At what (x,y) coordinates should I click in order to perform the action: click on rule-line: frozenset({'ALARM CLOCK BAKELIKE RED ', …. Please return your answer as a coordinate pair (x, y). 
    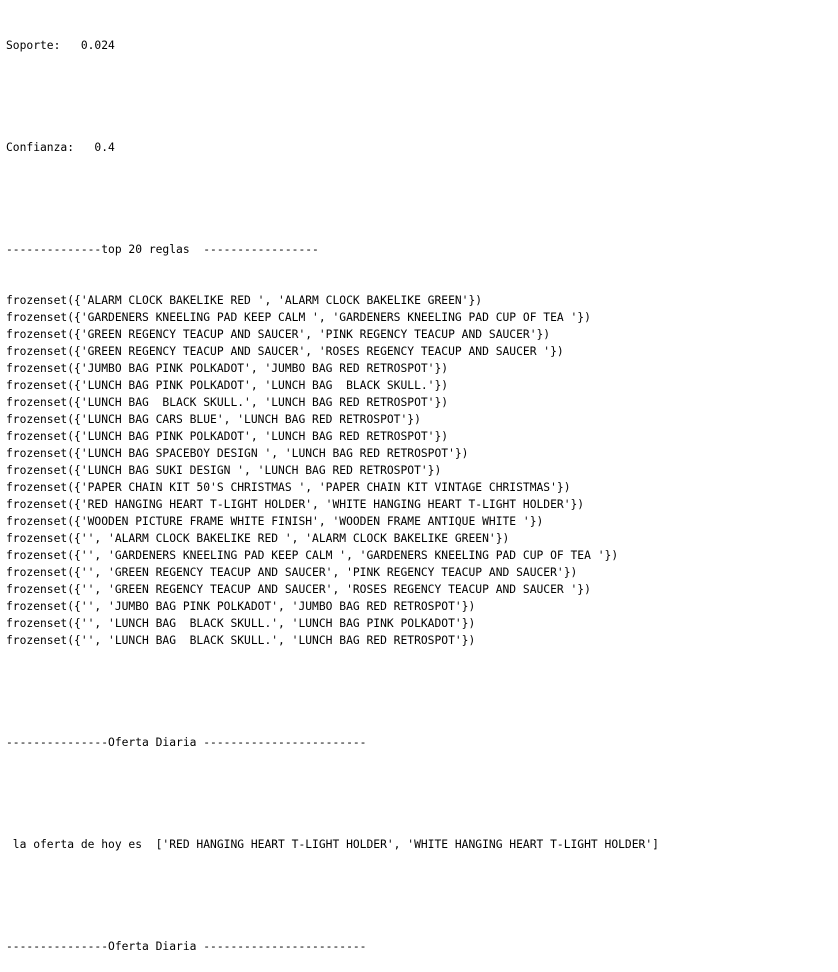
    Looking at the image, I should click on (244, 300).